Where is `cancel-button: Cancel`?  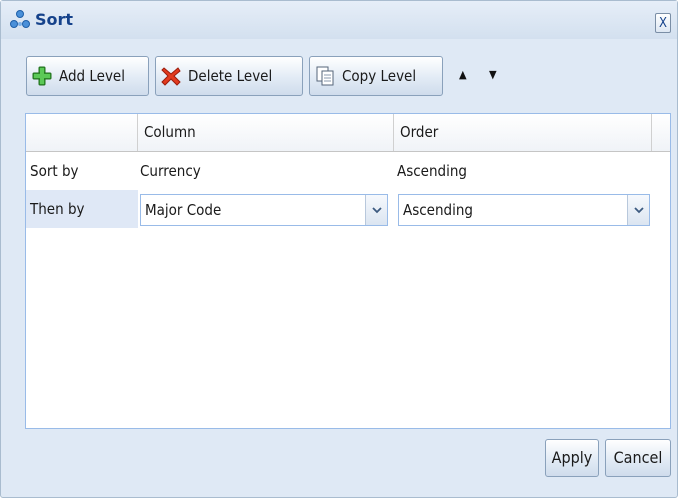
cancel-button: Cancel is located at coordinates (638, 458).